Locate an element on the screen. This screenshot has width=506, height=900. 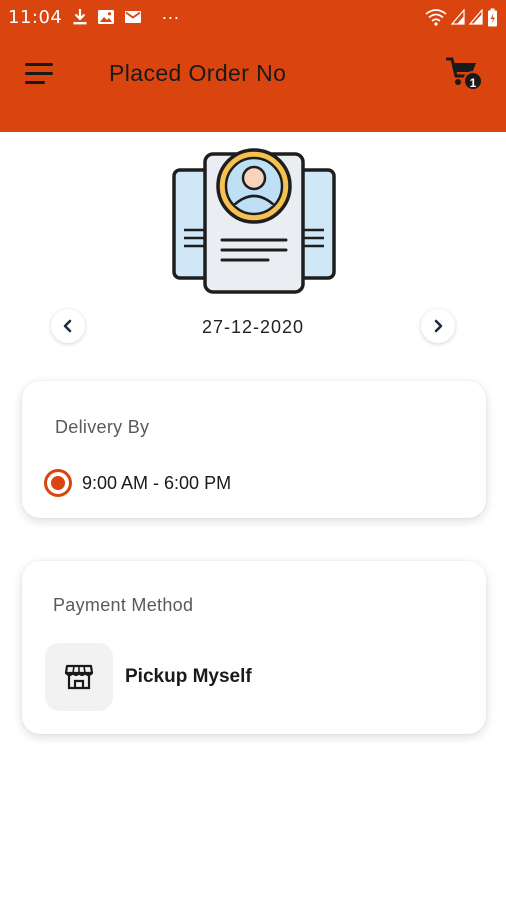
app-bar: Placed Order No 1 is located at coordinates (253, 83).